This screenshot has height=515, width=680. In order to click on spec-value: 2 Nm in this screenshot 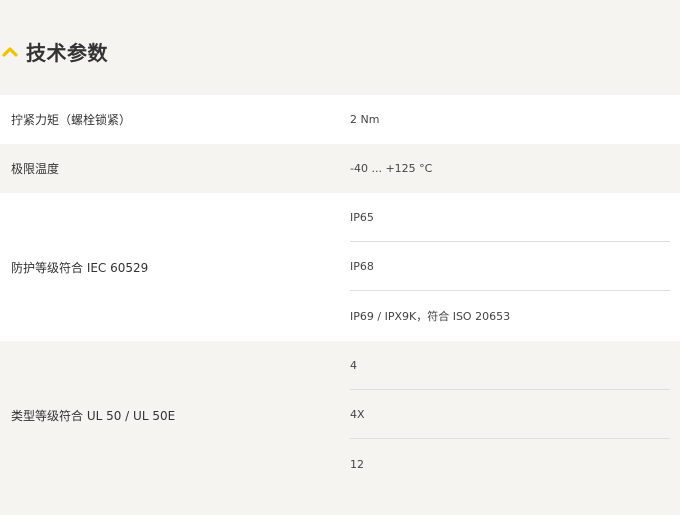, I will do `click(365, 119)`.